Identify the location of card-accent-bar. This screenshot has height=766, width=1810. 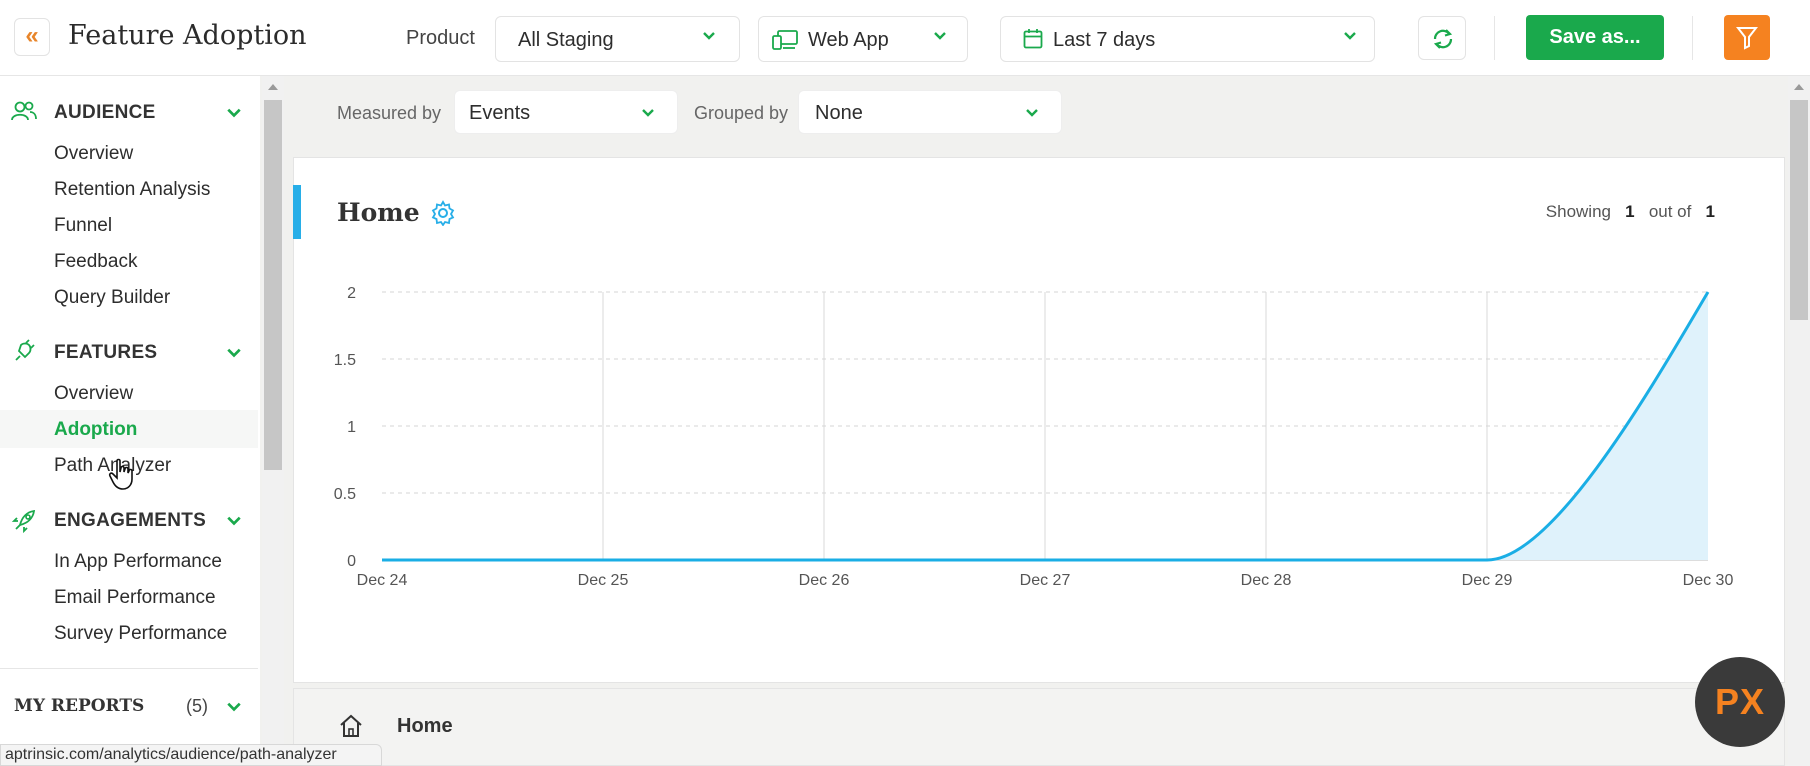
(297, 212).